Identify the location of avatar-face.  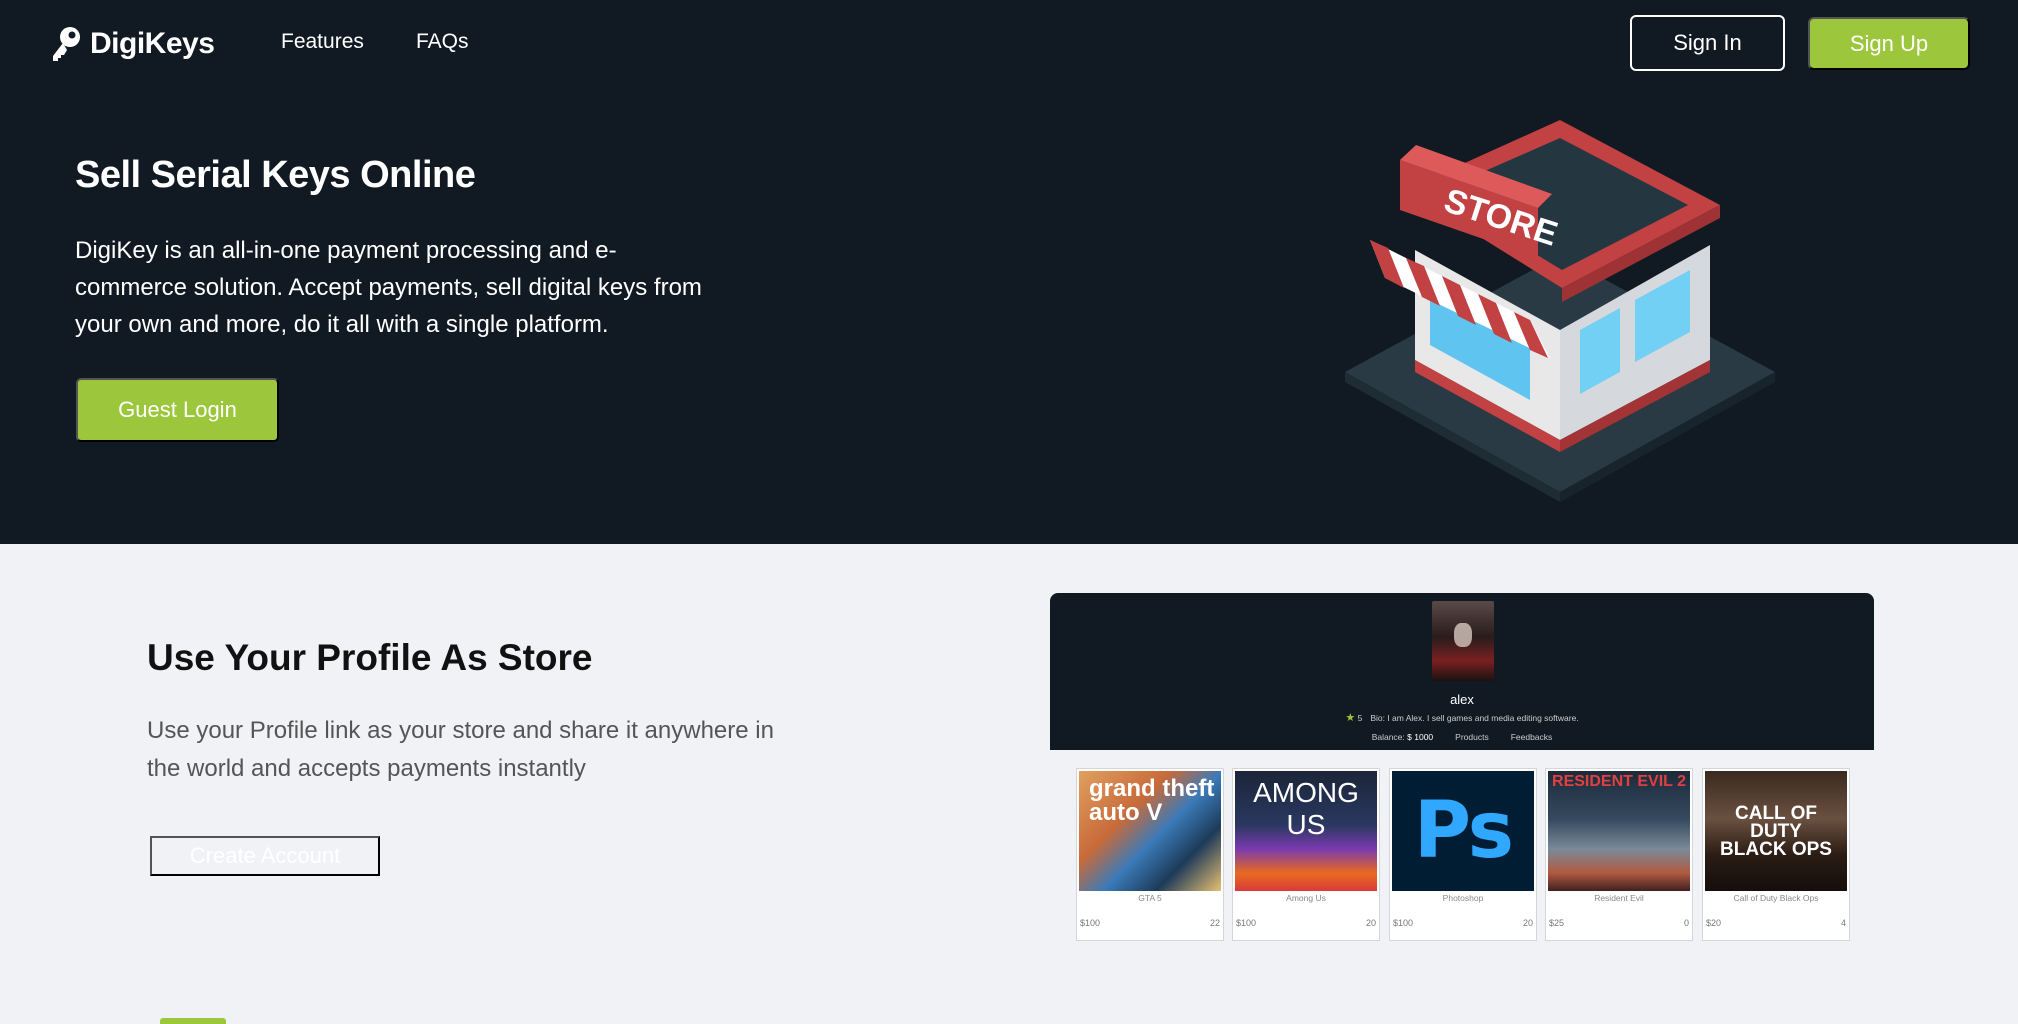
(1463, 635).